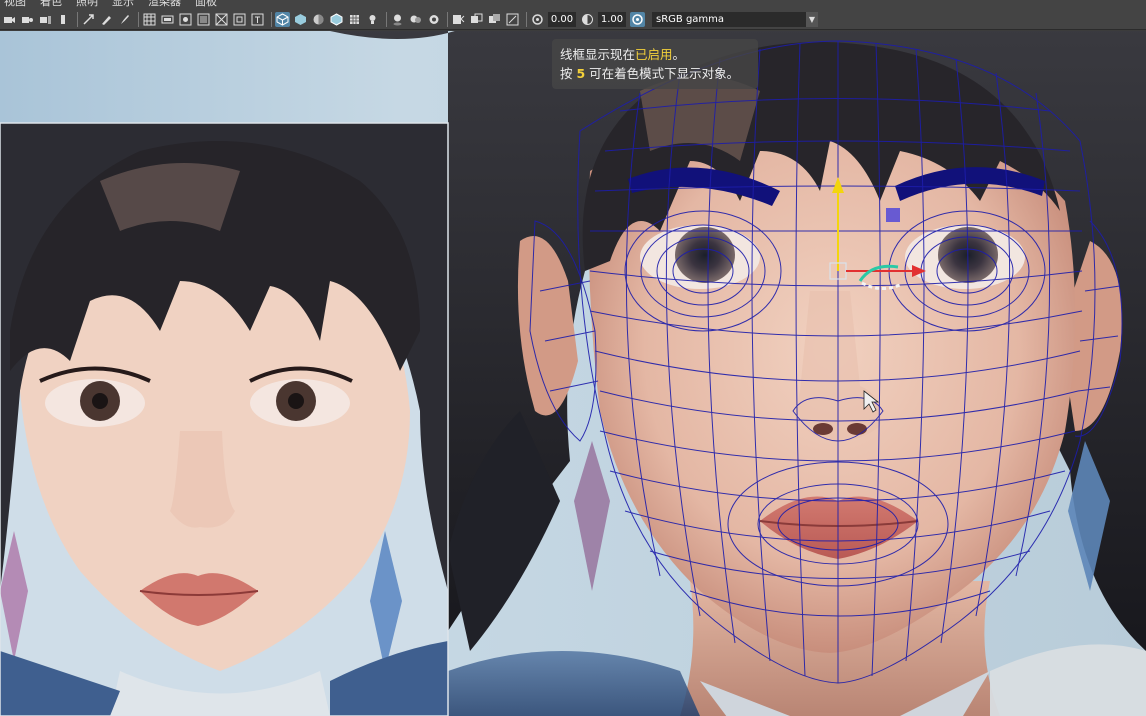 Image resolution: width=1146 pixels, height=716 pixels. What do you see at coordinates (336, 19) in the screenshot?
I see `wireframe-on-shaded-icon` at bounding box center [336, 19].